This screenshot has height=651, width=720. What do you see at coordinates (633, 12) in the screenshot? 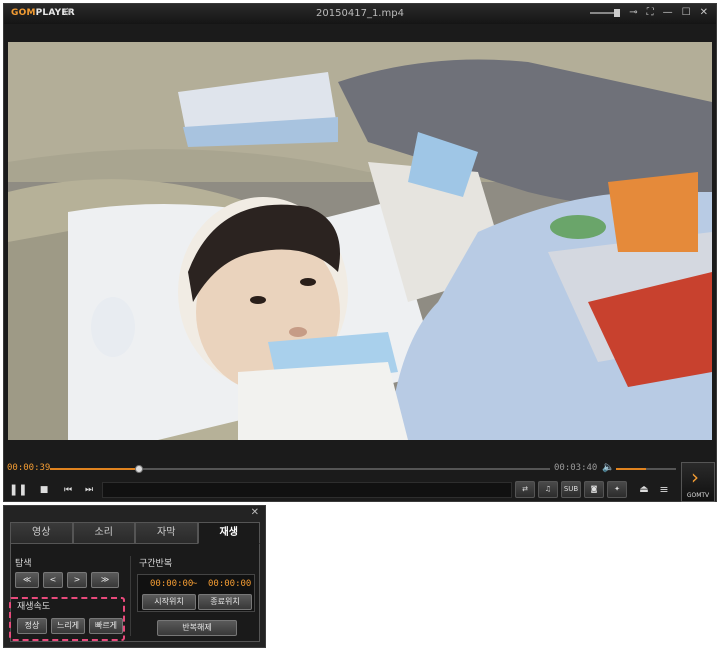
I see `pin-icon: ⊸` at bounding box center [633, 12].